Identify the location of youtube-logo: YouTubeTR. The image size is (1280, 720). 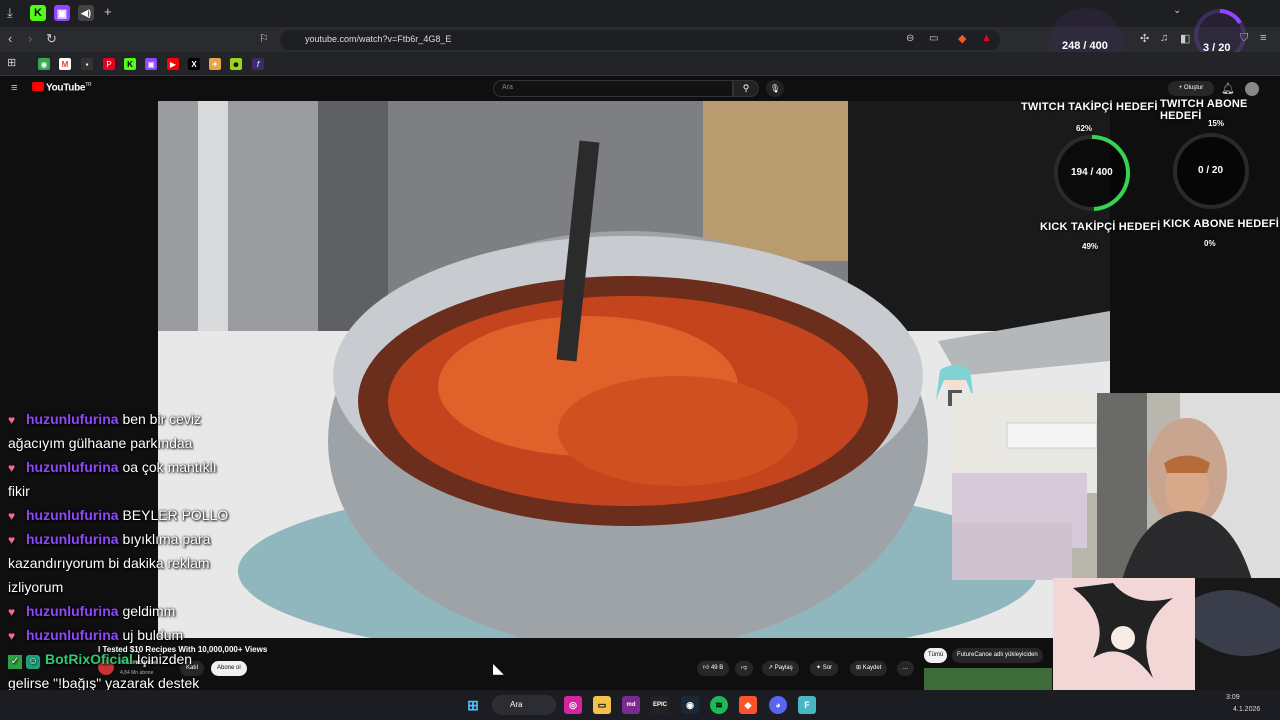
(62, 87).